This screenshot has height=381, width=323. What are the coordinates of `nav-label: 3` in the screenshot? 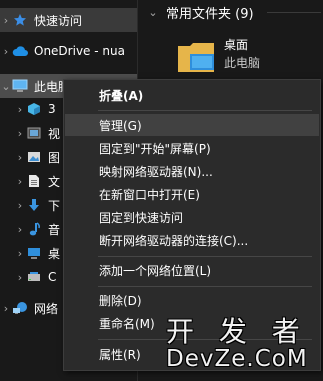 It's located at (52, 109).